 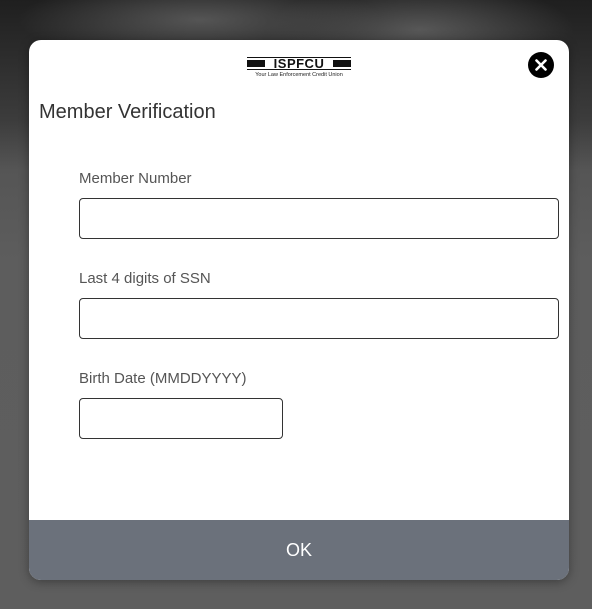 What do you see at coordinates (127, 112) in the screenshot?
I see `dialog-title: Member Verification` at bounding box center [127, 112].